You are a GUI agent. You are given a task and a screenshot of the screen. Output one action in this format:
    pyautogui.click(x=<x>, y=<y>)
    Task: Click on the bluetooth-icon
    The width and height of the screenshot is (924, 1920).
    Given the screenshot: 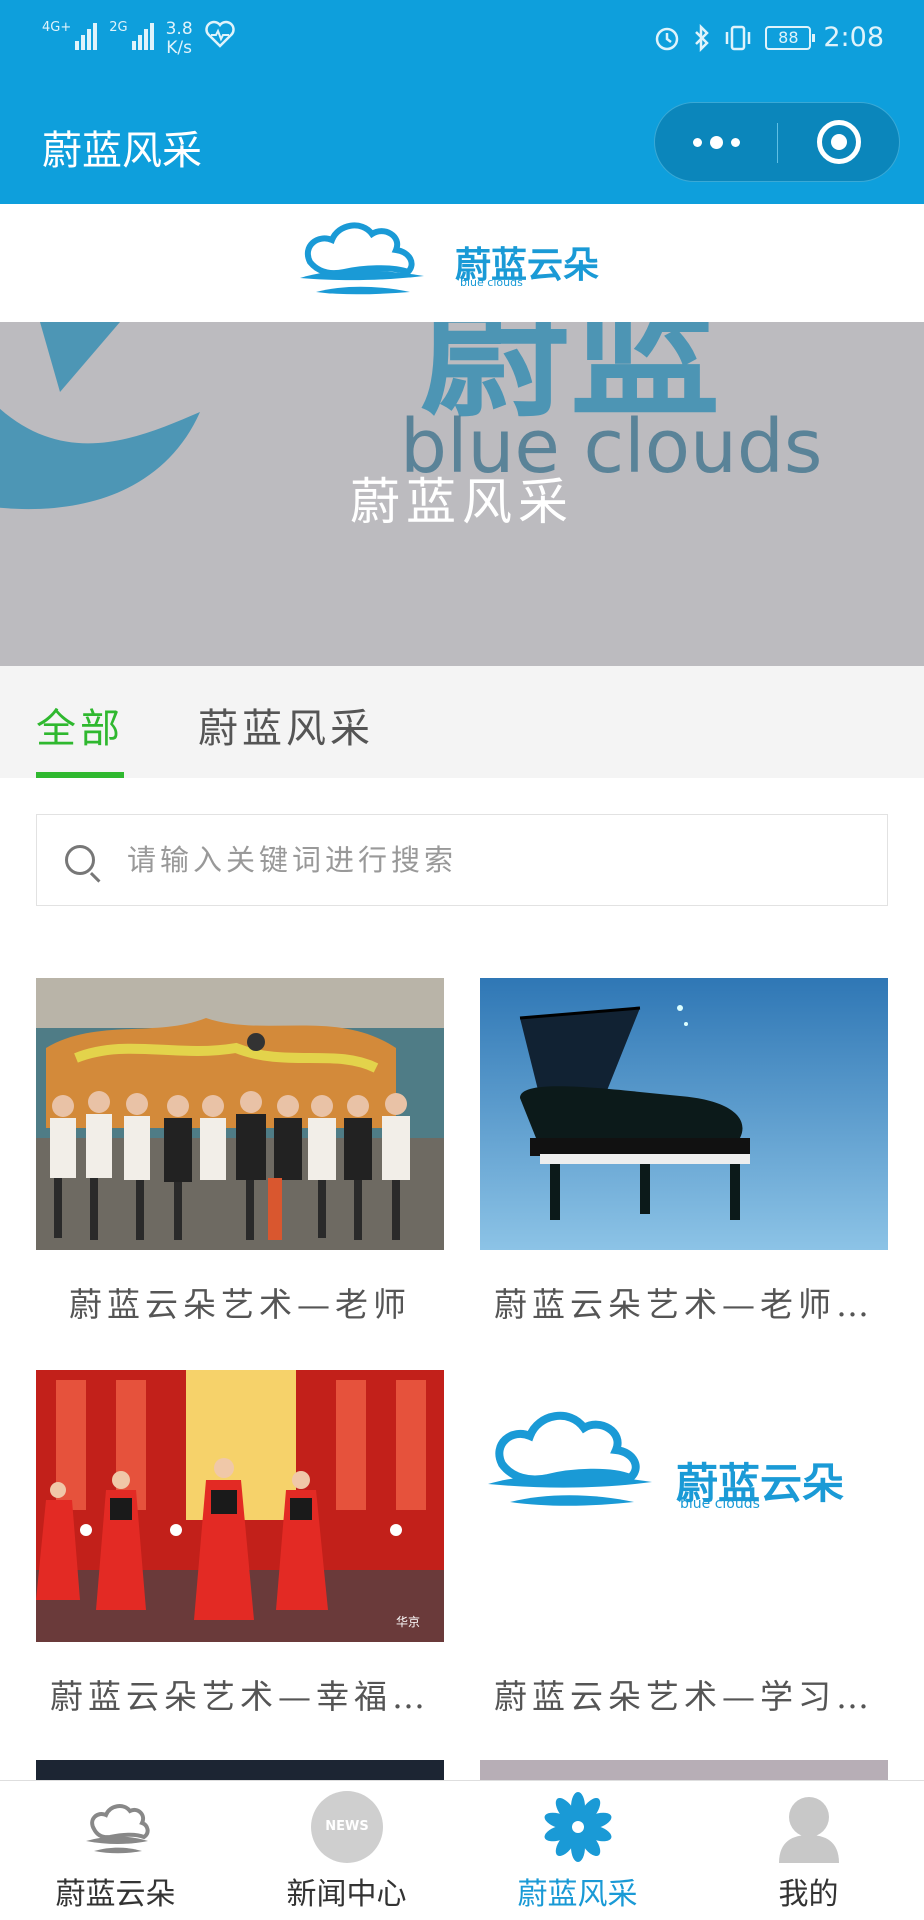 What is the action you would take?
    pyautogui.click(x=702, y=37)
    